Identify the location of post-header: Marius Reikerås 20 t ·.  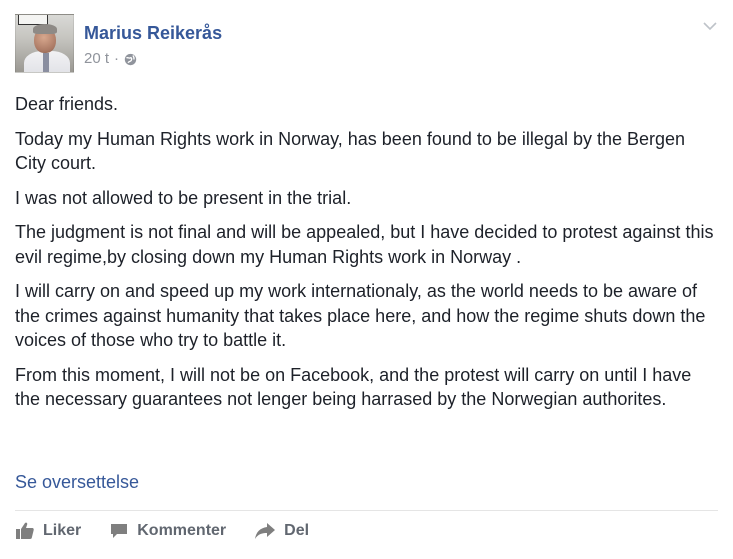
(118, 43).